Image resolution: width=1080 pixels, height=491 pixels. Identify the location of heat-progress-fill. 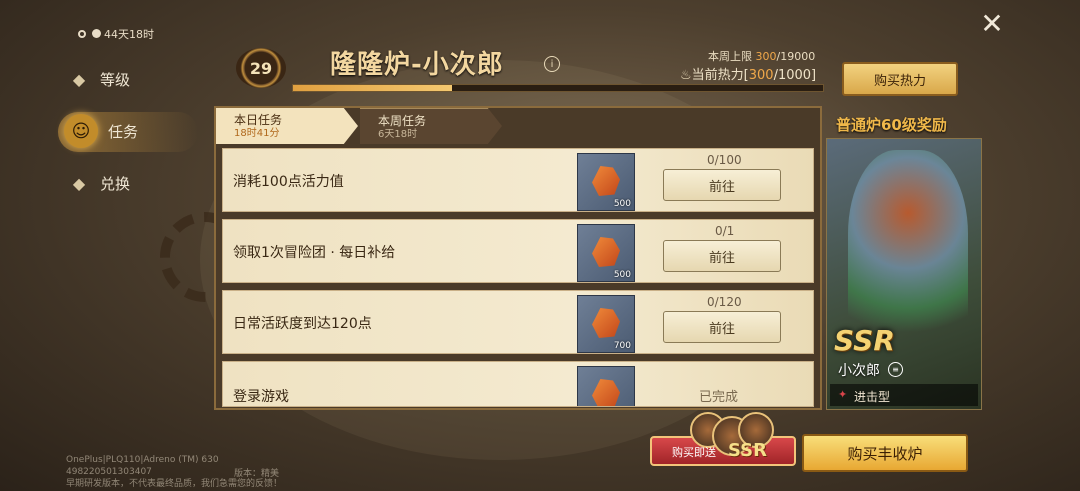
(372, 88).